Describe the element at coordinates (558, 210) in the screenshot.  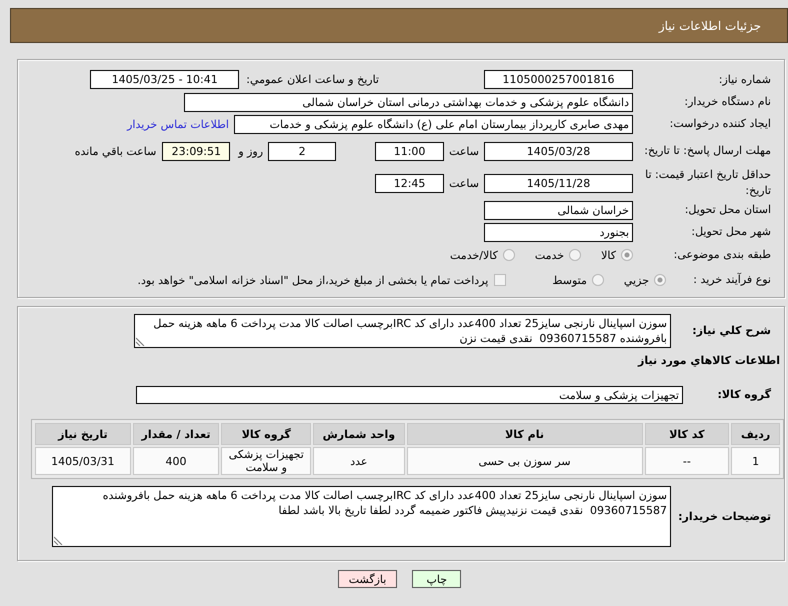
I see `province-field: خراسان شمالی` at that location.